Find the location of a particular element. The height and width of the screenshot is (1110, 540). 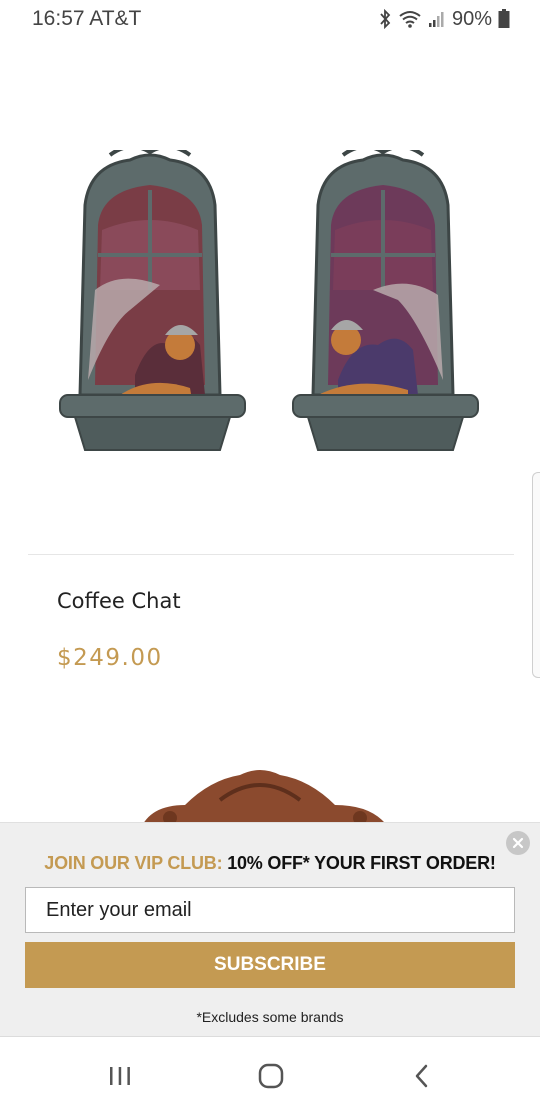

status-icons: 90% is located at coordinates (444, 19).